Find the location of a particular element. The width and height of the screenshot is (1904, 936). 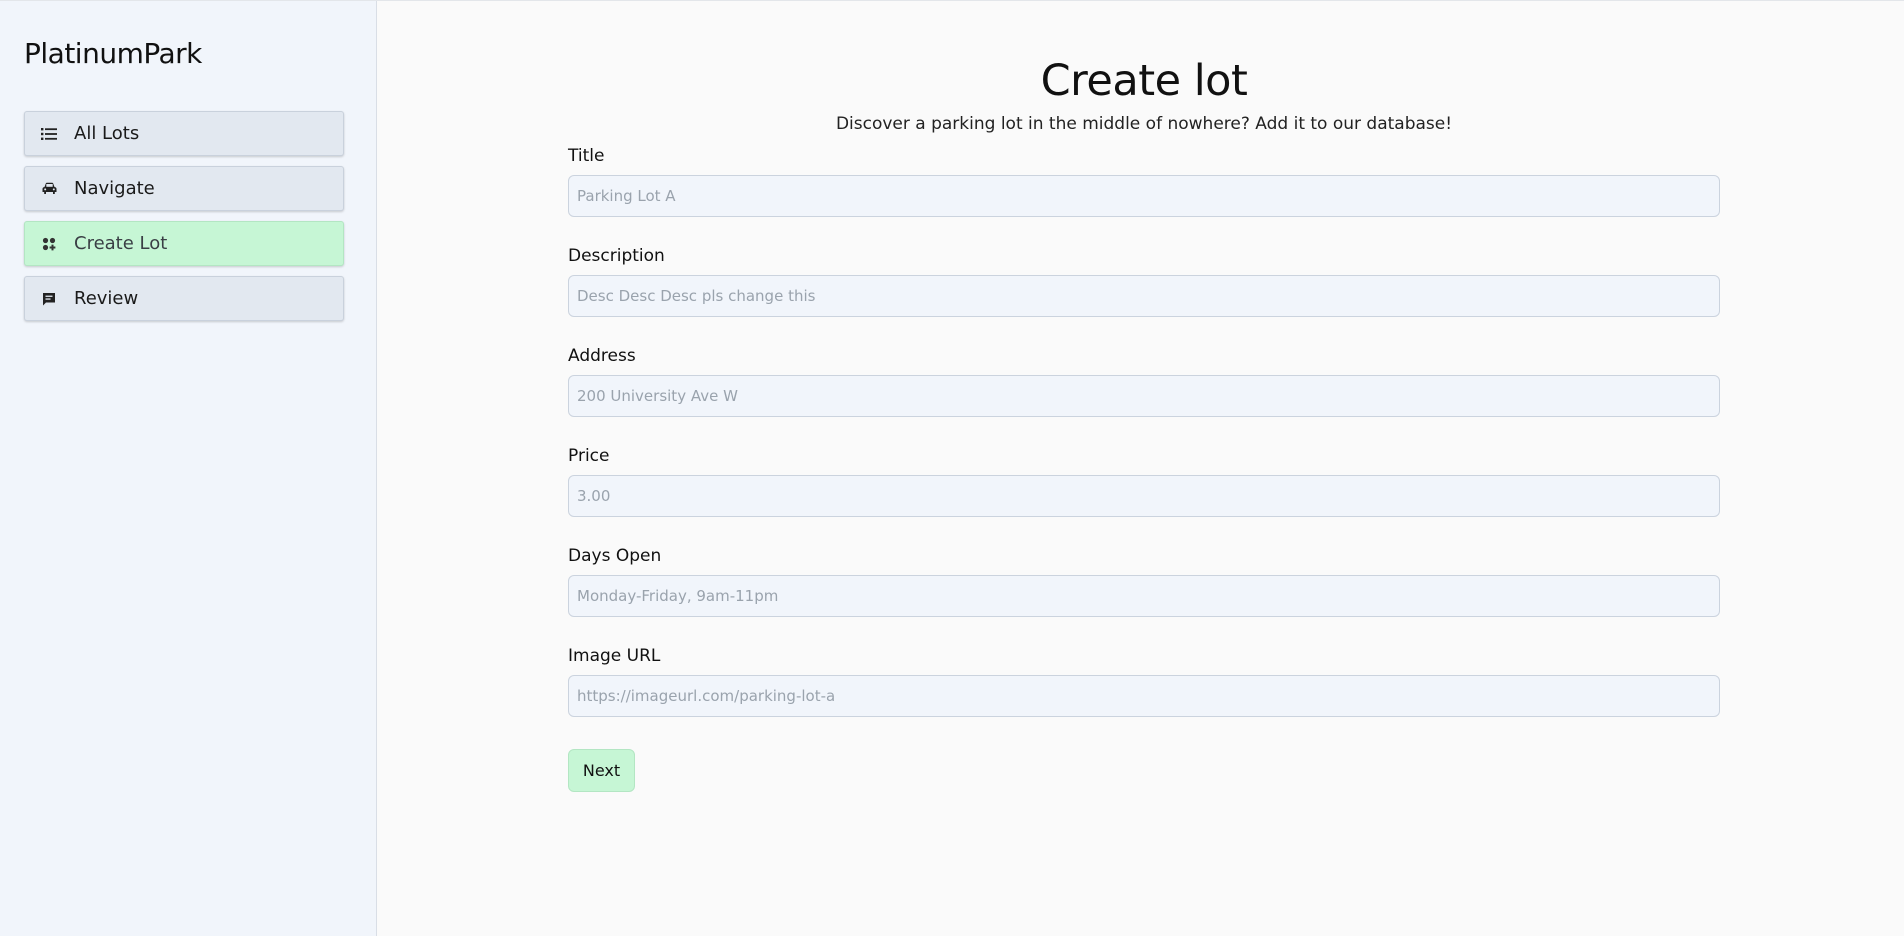

field-label: Description is located at coordinates (616, 256).